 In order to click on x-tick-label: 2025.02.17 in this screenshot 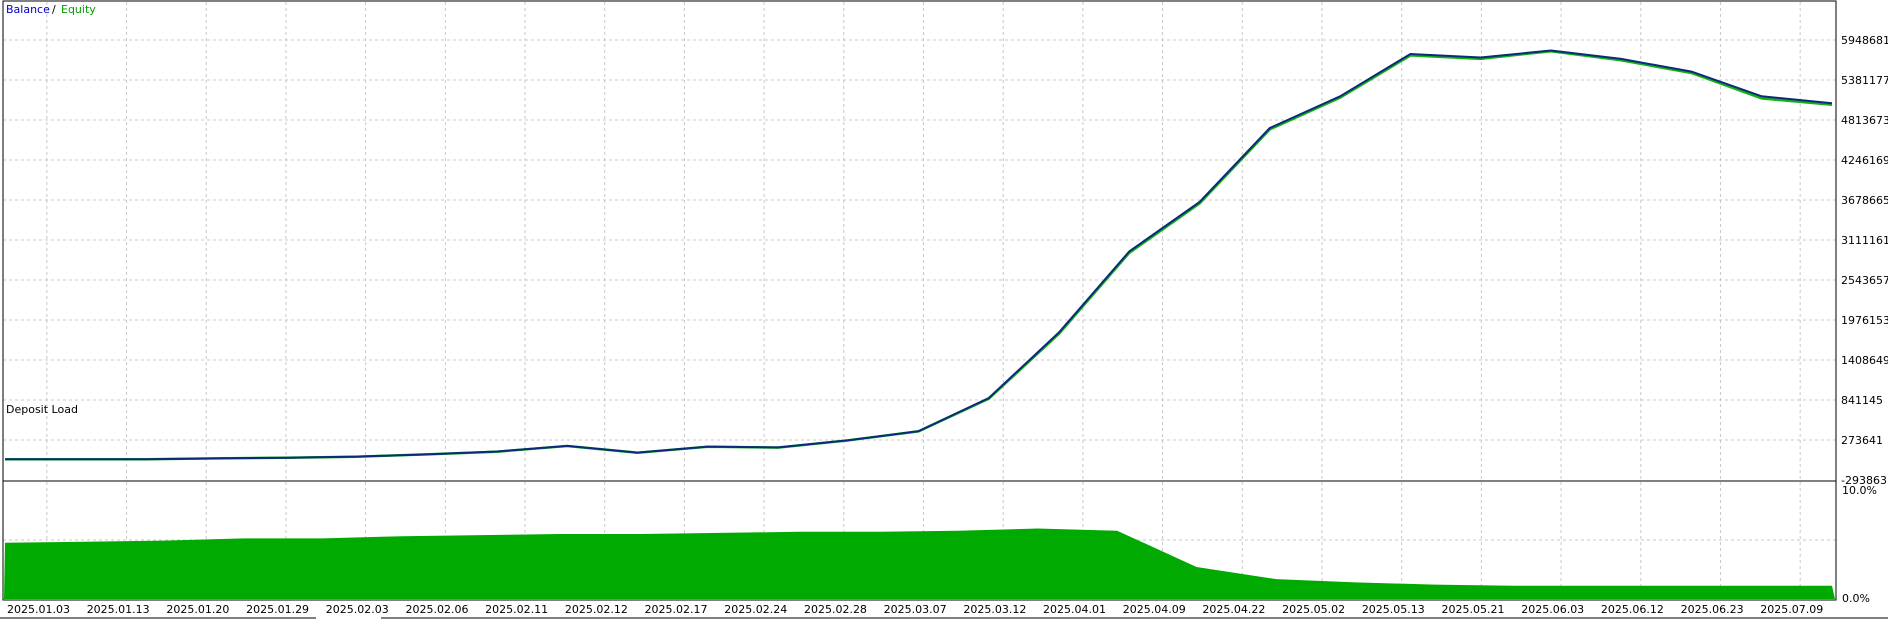, I will do `click(676, 609)`.